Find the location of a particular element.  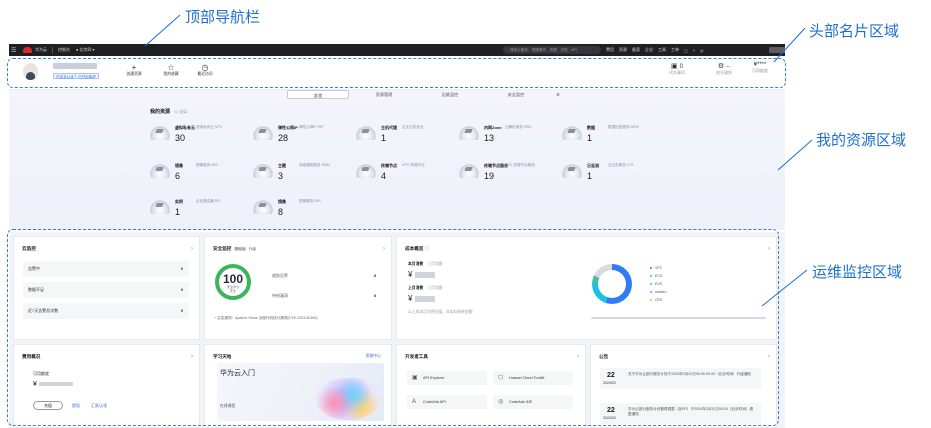

callout-header-card: 头部名片区域 is located at coordinates (854, 31).